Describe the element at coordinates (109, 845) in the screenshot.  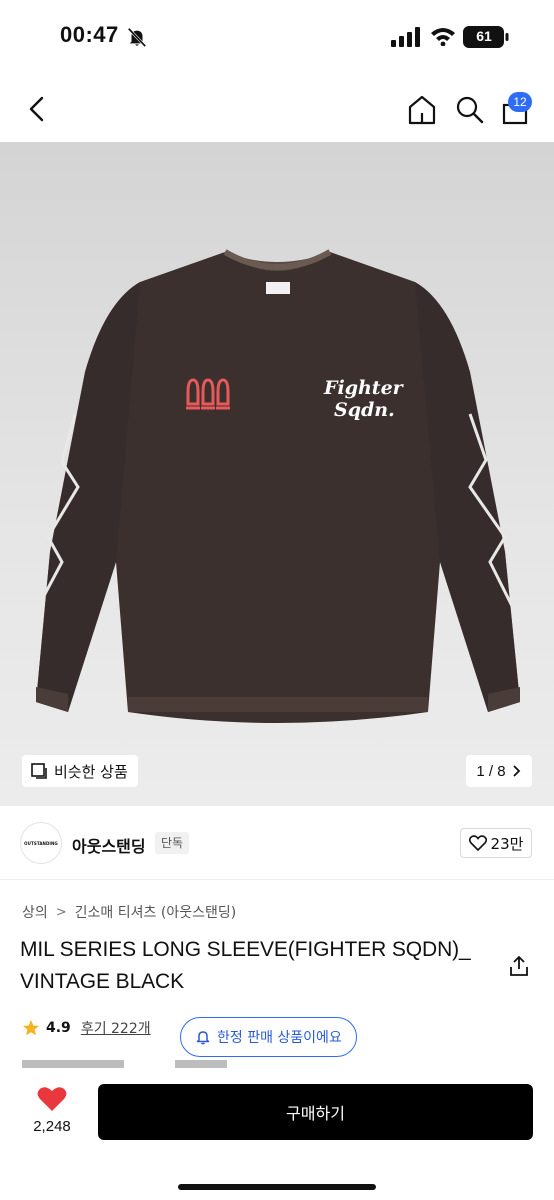
I see `brand-name: 아웃스탠딩` at that location.